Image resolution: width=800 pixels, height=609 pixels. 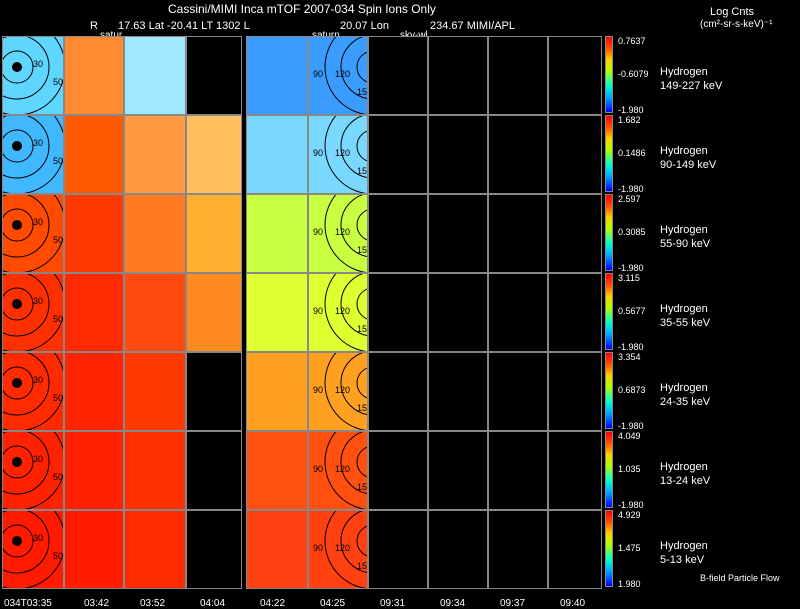 What do you see at coordinates (472, 26) in the screenshot?
I see `lon-value: 234.67 MIMI/APL` at bounding box center [472, 26].